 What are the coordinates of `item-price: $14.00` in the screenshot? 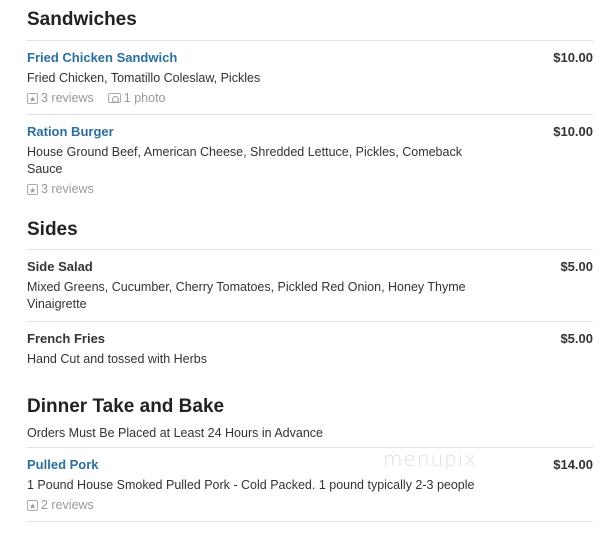 It's located at (573, 464).